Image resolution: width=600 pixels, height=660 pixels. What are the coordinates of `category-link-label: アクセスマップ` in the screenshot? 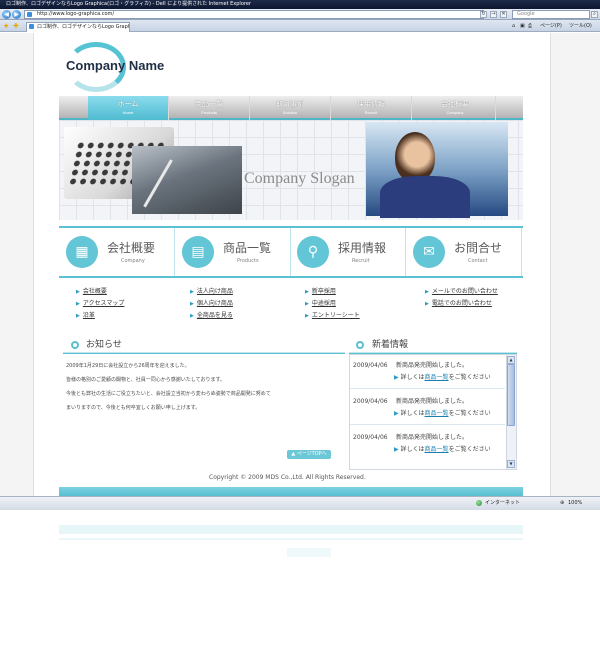 It's located at (103, 303).